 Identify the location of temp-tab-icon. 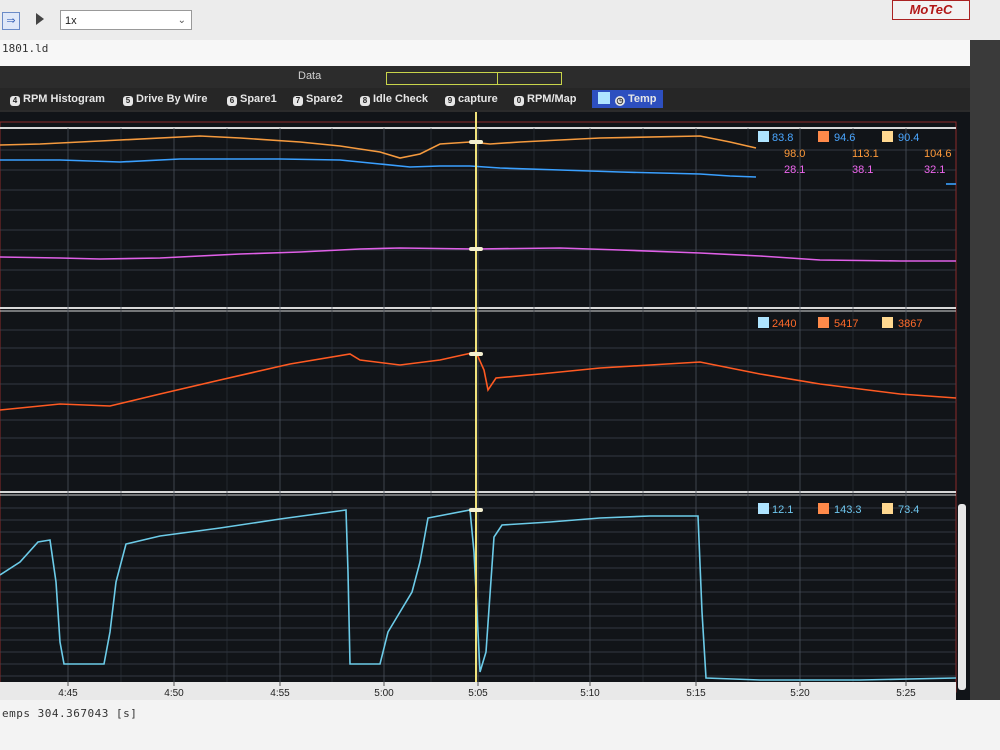
(604, 98).